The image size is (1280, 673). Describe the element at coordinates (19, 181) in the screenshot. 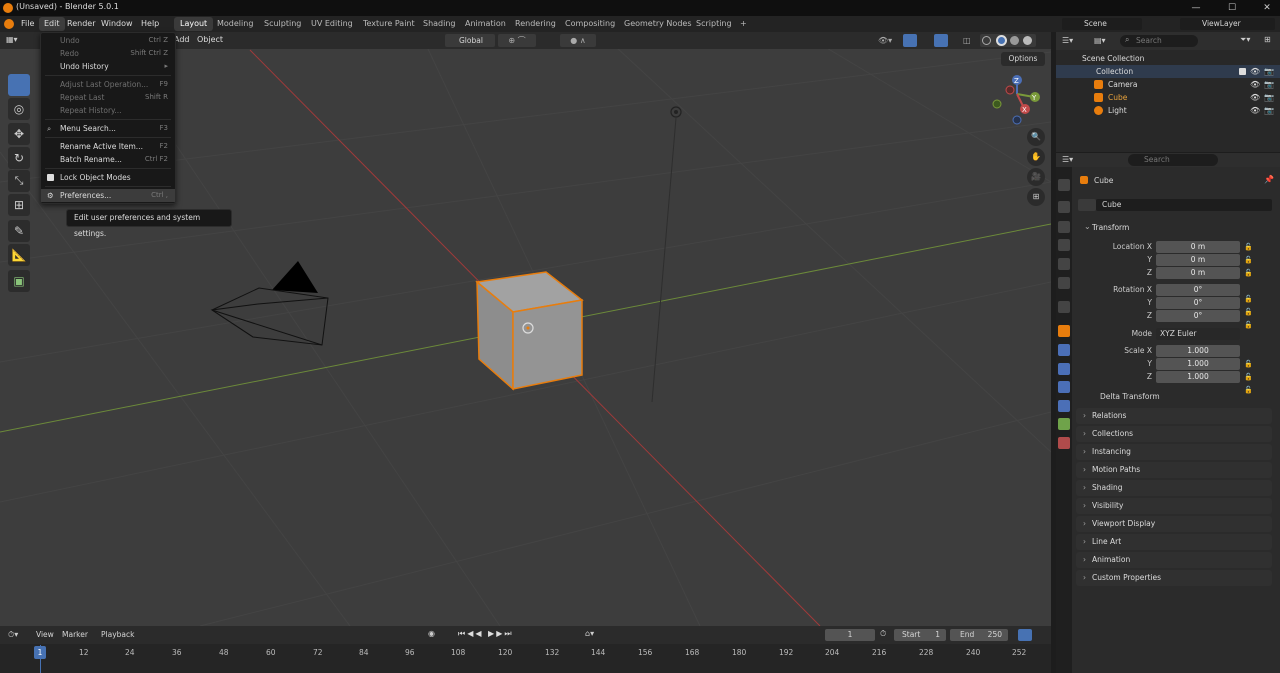

I see `scale-tool-icon: ⤡` at that location.